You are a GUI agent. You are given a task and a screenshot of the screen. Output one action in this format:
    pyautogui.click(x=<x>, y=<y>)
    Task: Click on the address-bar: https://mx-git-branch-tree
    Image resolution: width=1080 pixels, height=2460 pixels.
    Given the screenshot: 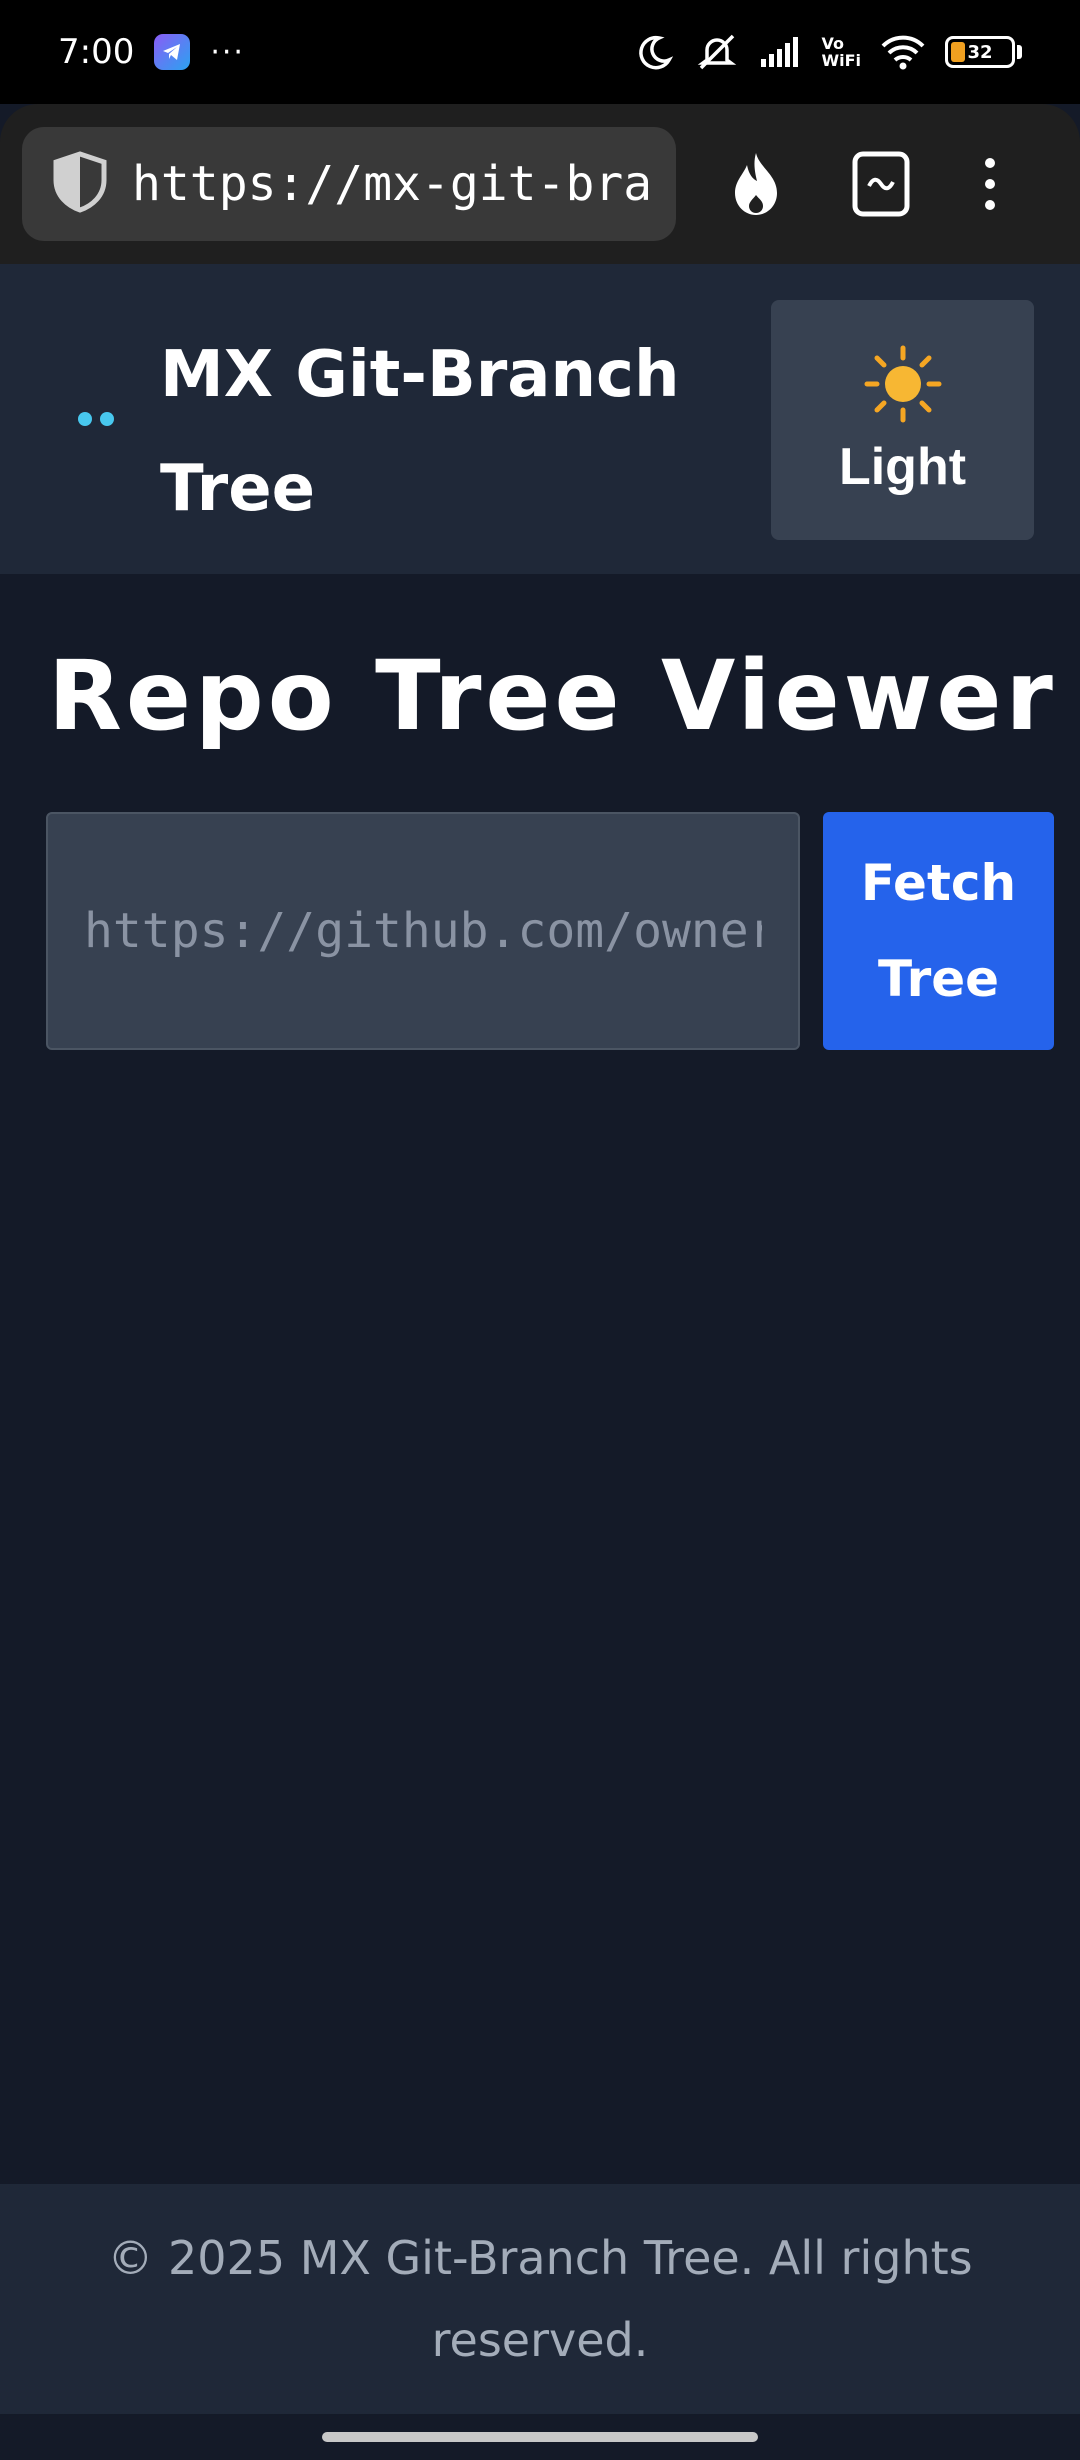 What is the action you would take?
    pyautogui.click(x=349, y=184)
    